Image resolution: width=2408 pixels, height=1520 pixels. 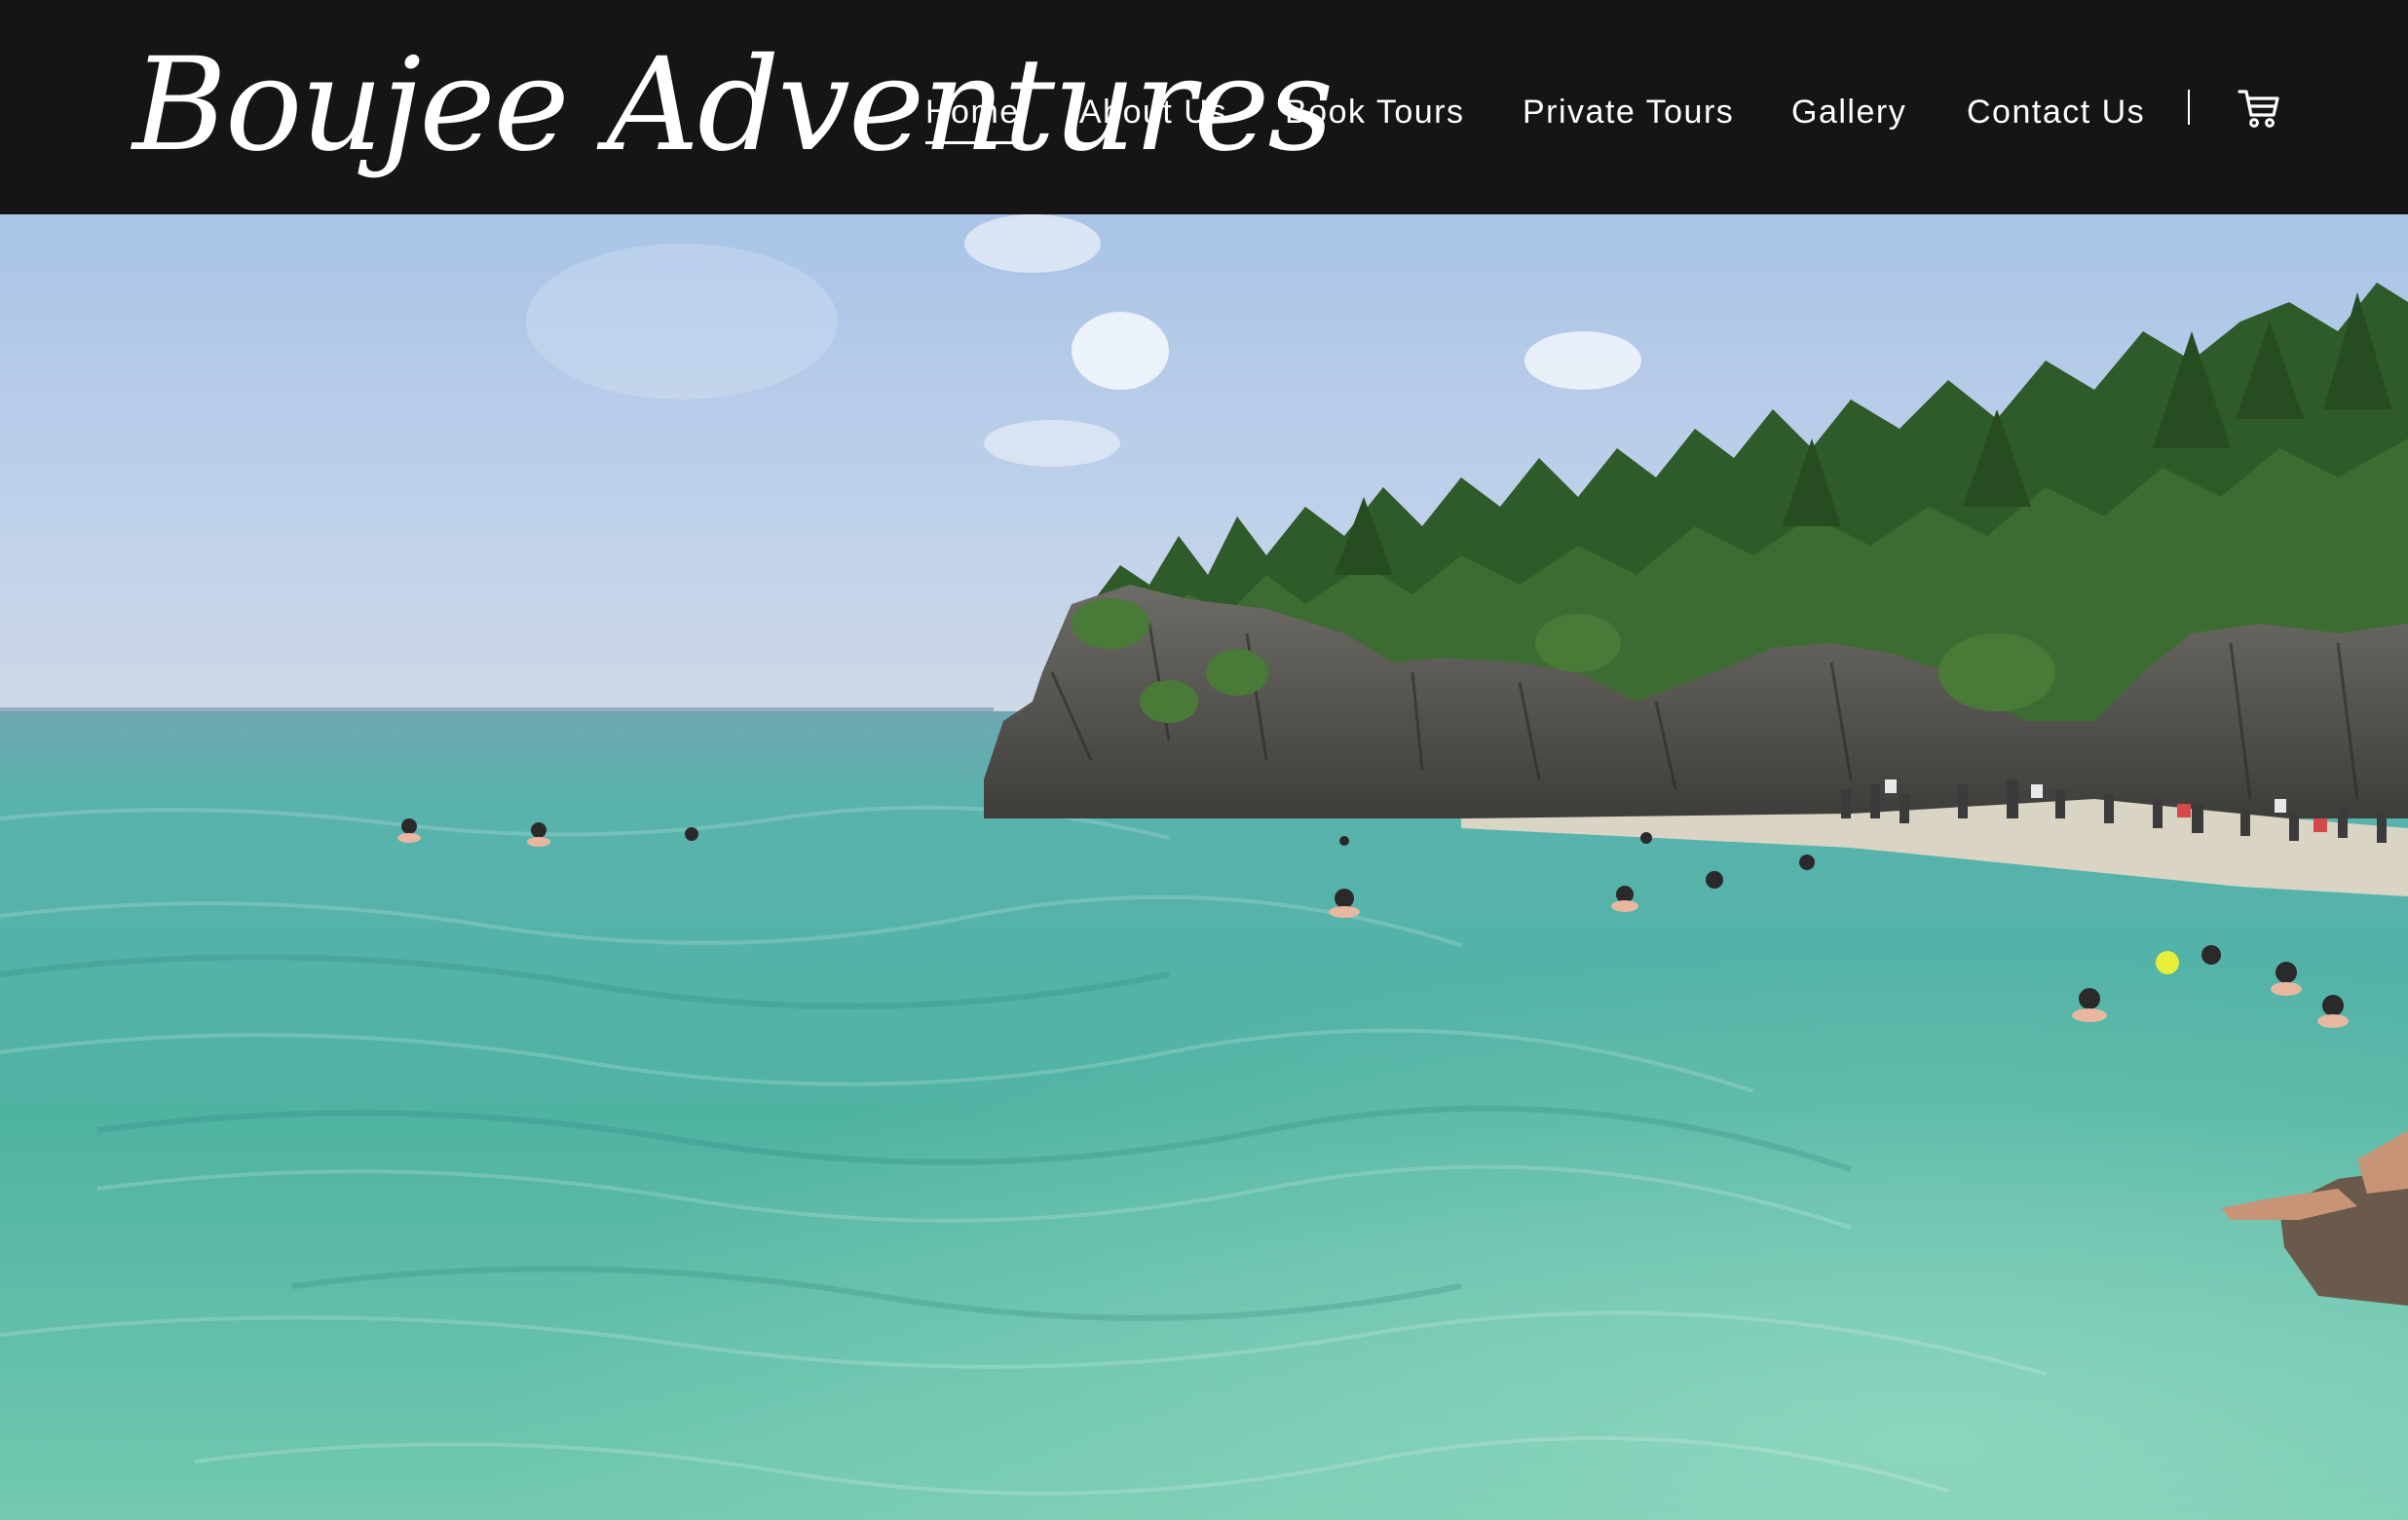 I want to click on nav-item-about-us: About Us, so click(x=1153, y=112).